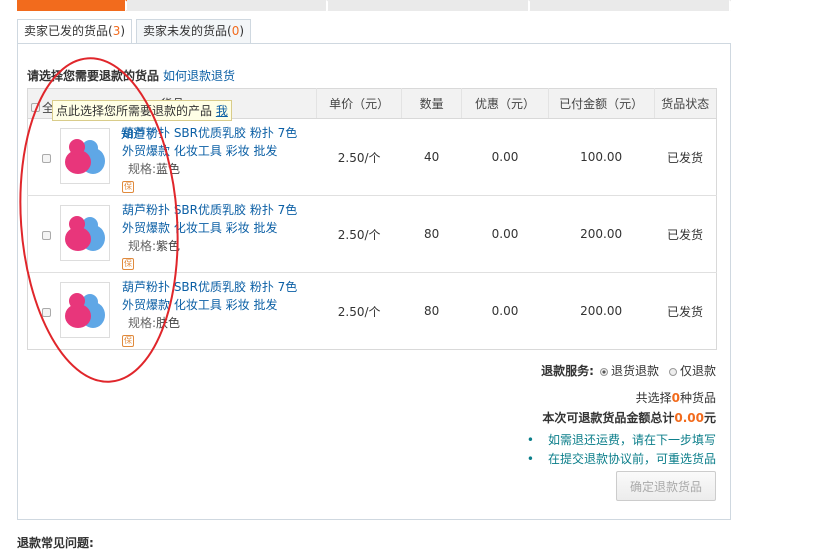 Image resolution: width=821 pixels, height=549 pixels. Describe the element at coordinates (222, 111) in the screenshot. I see `tooltip-link: 我` at that location.